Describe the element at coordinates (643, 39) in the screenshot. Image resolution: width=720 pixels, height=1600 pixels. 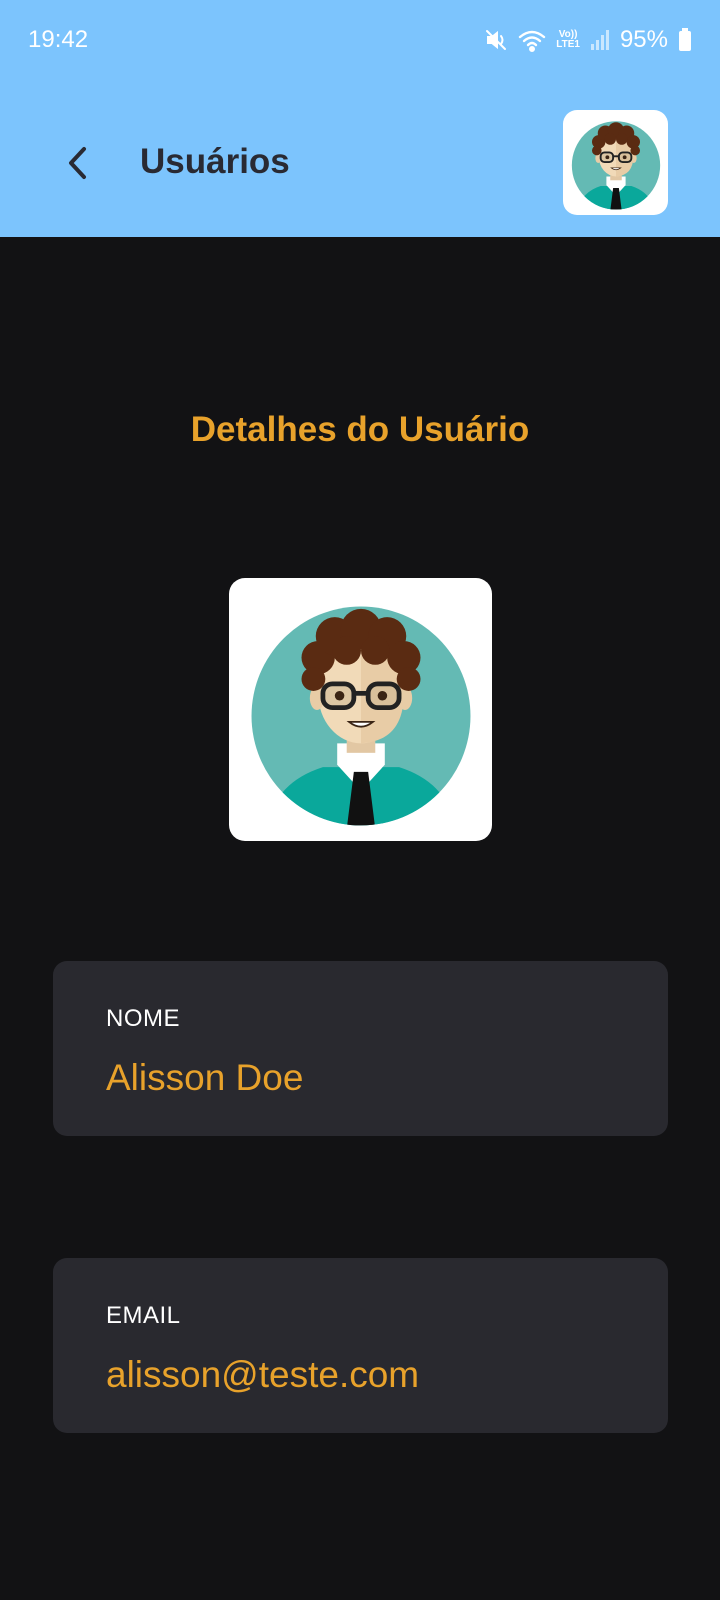
I see `battery-percentage: 95%` at that location.